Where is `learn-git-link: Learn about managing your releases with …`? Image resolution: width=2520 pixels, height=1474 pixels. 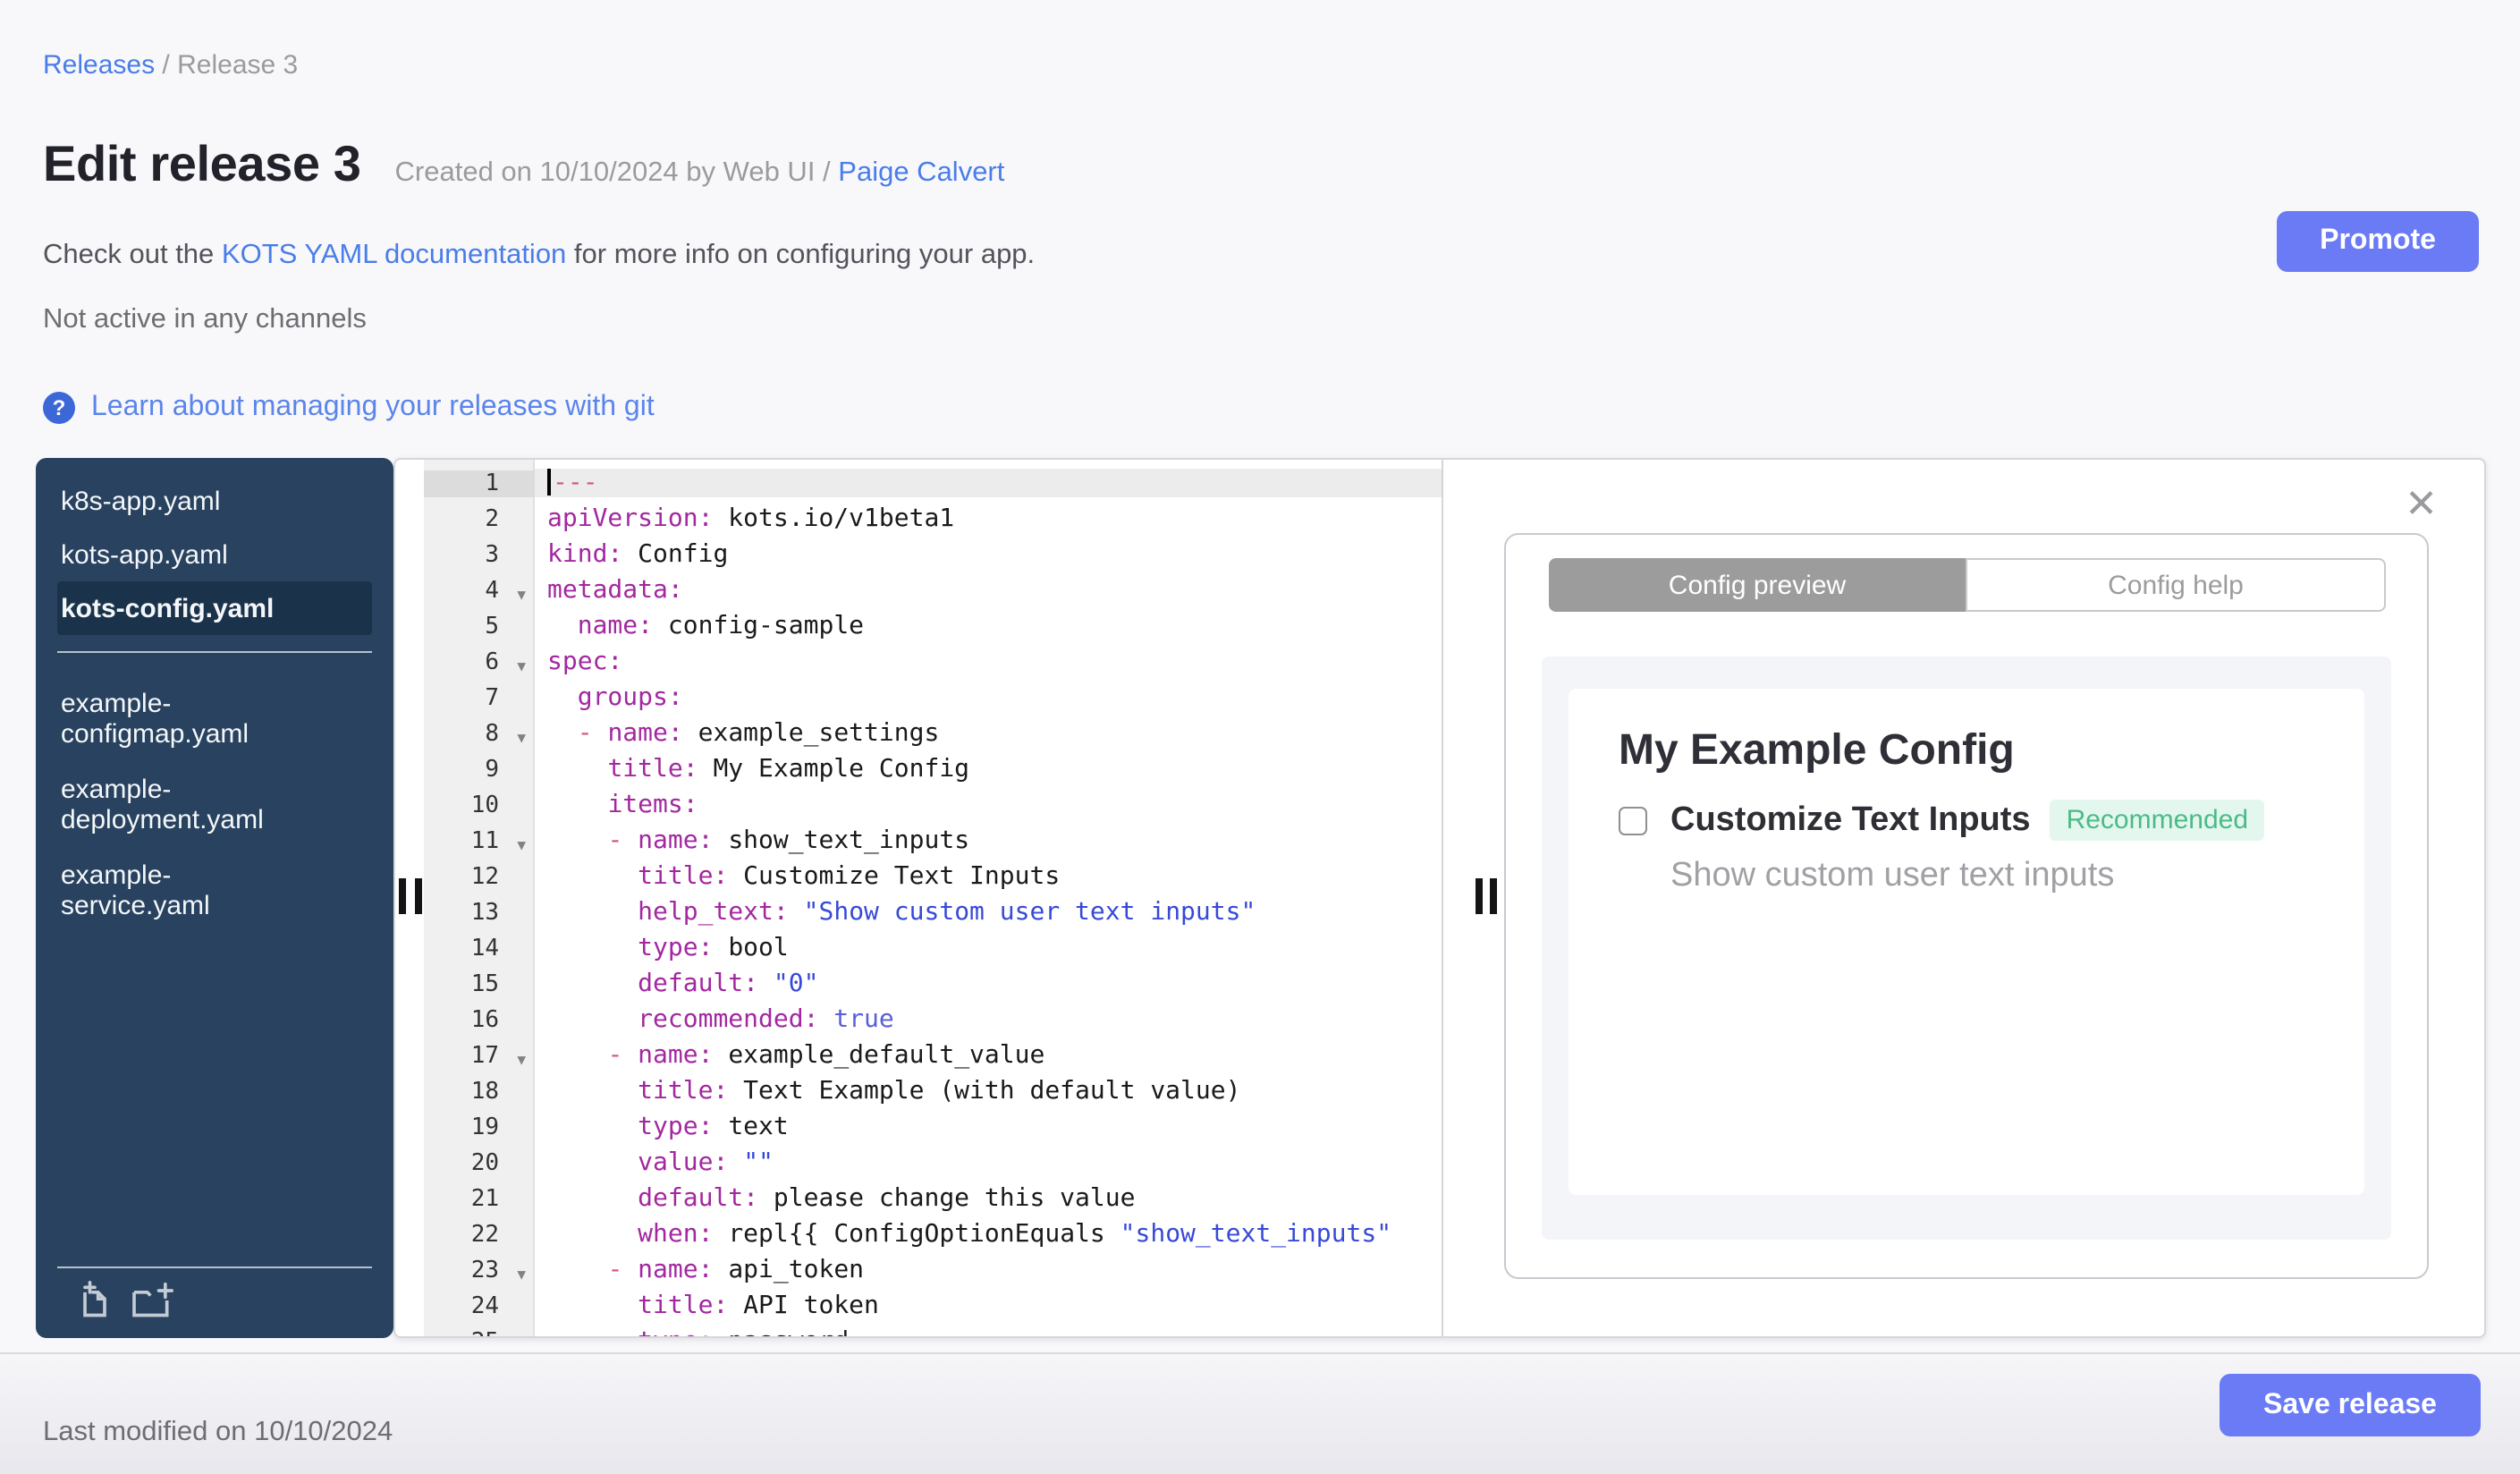
learn-git-link: Learn about managing your releases with … is located at coordinates (373, 408).